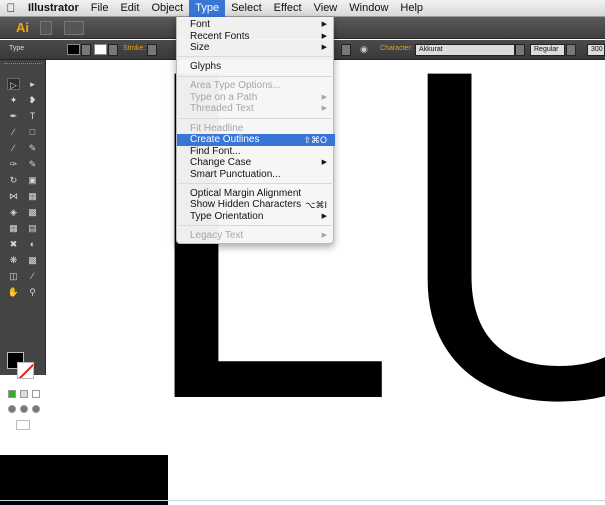 This screenshot has height=505, width=605. What do you see at coordinates (32, 260) in the screenshot?
I see `column-graph-tool-icon: ▩` at bounding box center [32, 260].